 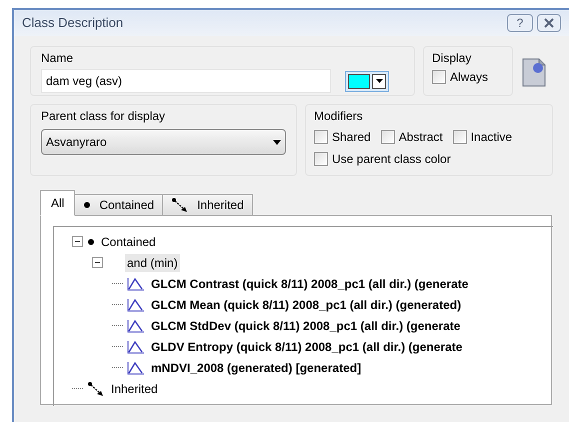 What do you see at coordinates (119, 205) in the screenshot?
I see `tab: Contained` at bounding box center [119, 205].